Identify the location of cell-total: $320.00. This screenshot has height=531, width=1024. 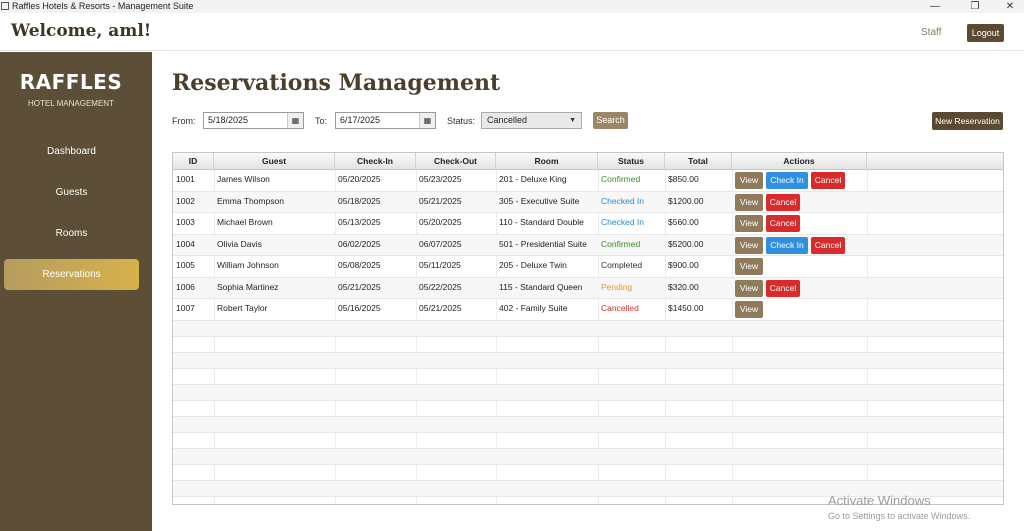
(683, 286).